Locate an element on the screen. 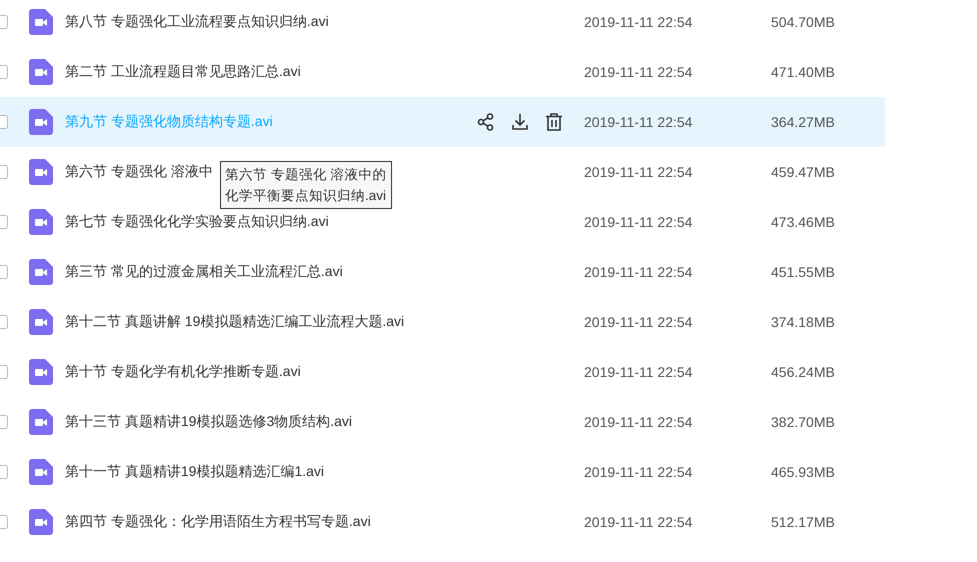 This screenshot has height=562, width=977. file-name: 第十二节 真题讲解 19模拟题精选汇编工业流程大题.avi is located at coordinates (234, 322).